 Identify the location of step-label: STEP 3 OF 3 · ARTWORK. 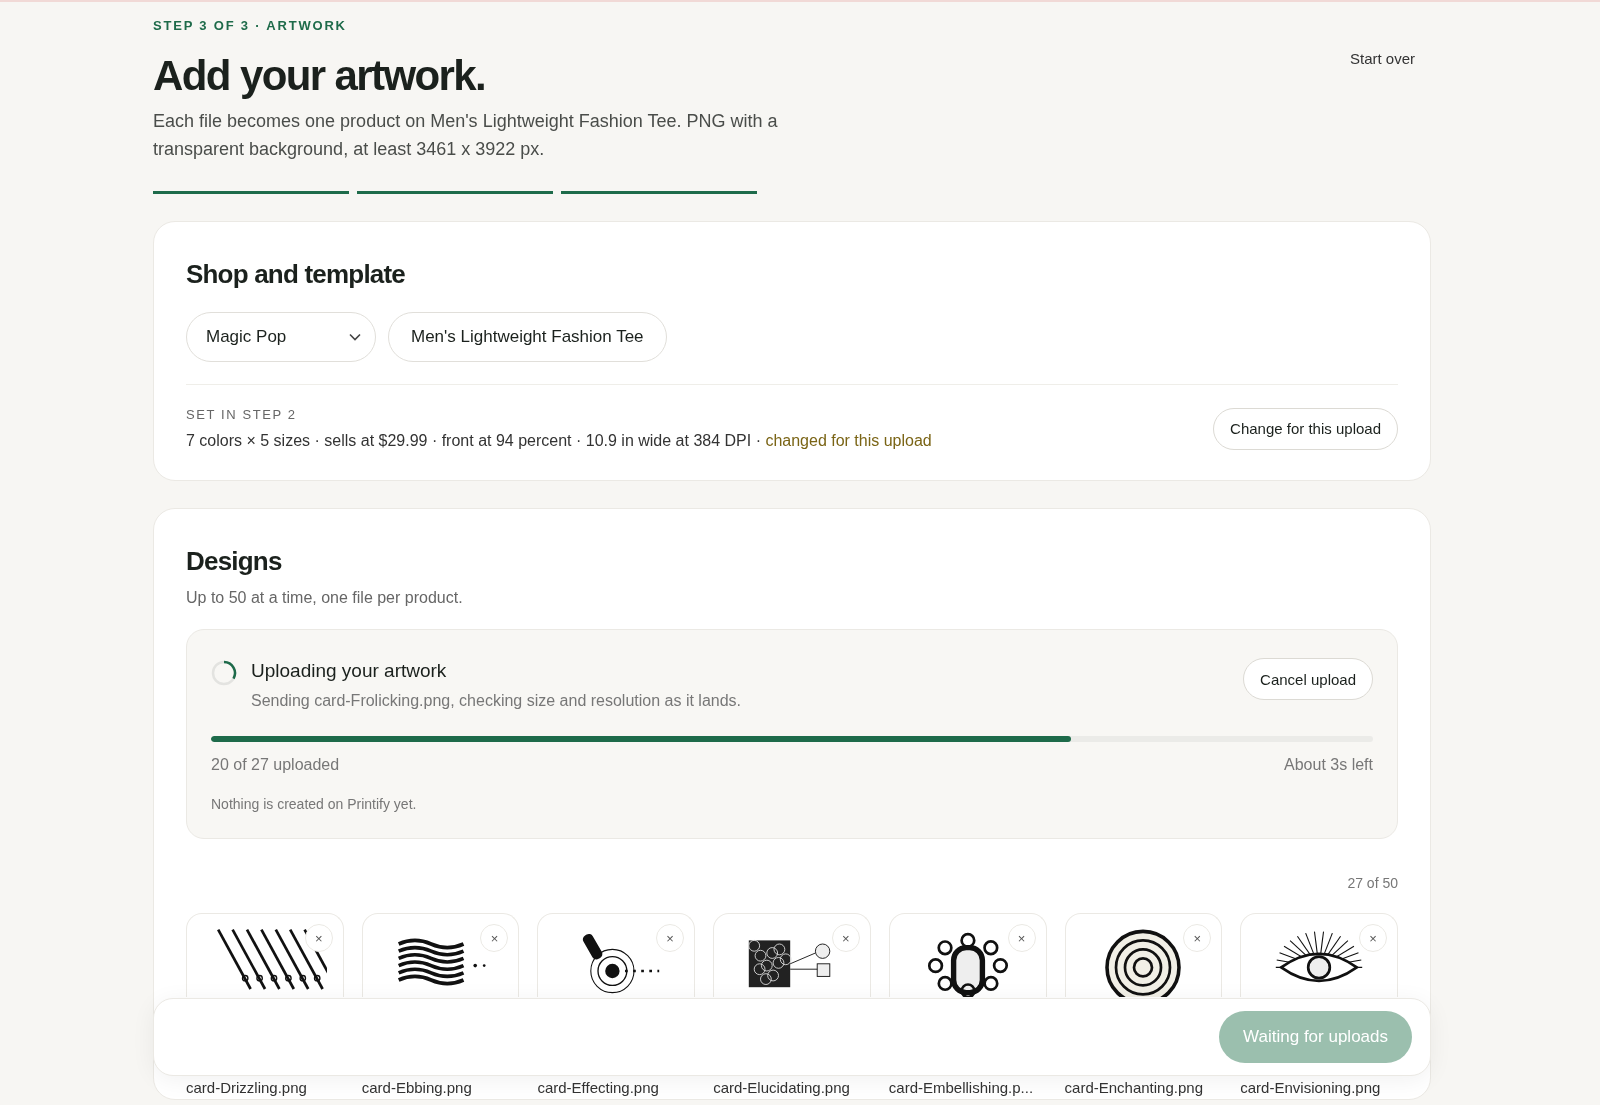
(250, 25).